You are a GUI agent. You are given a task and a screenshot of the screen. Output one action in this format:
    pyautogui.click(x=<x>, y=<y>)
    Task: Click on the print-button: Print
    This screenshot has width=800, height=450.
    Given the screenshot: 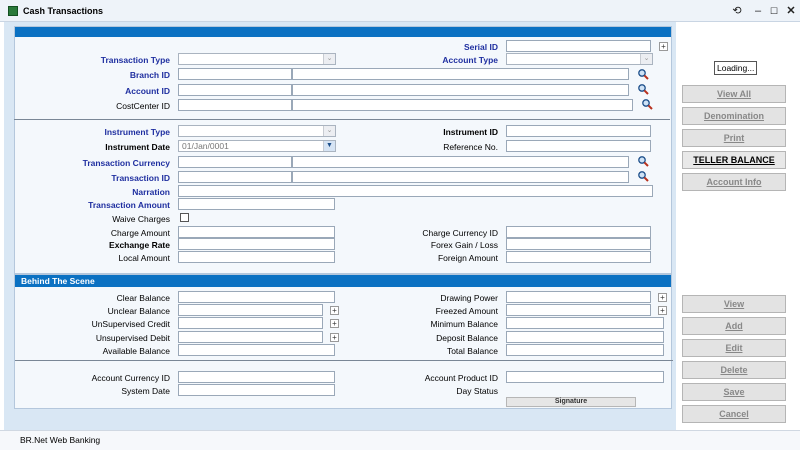 What is the action you would take?
    pyautogui.click(x=734, y=138)
    